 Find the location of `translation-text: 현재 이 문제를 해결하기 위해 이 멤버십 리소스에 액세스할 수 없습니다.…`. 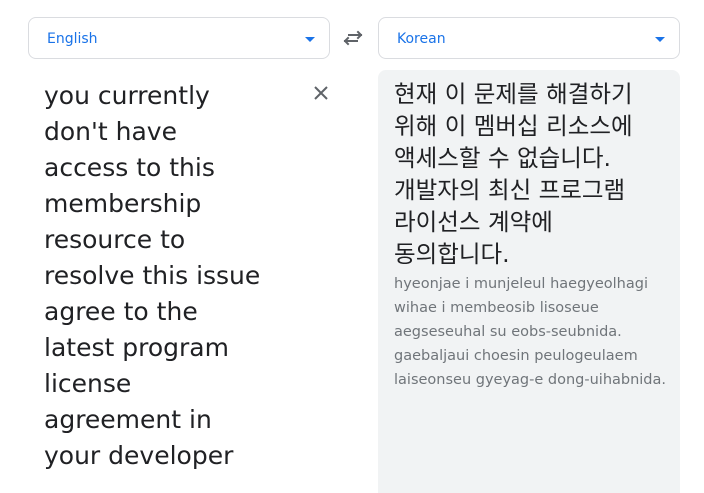

translation-text: 현재 이 문제를 해결하기 위해 이 멤버십 리소스에 액세스할 수 없습니다.… is located at coordinates (513, 174).